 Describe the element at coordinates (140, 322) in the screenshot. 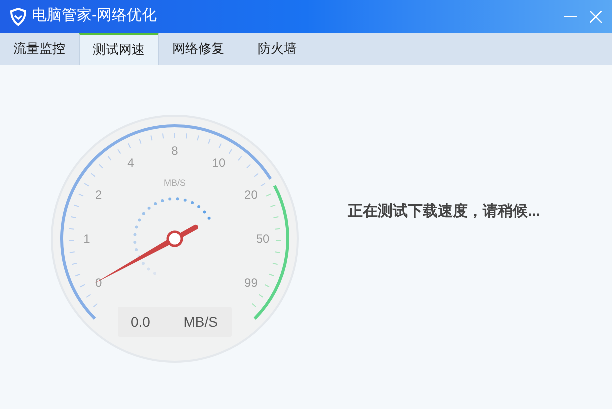

I see `speed-value: 0.0` at that location.